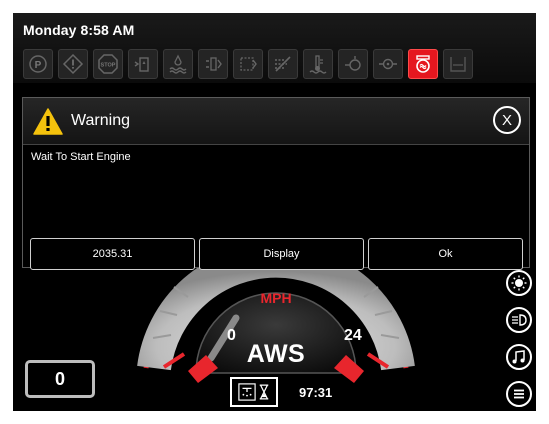 This screenshot has height=424, width=549. What do you see at coordinates (507, 120) in the screenshot?
I see `close-button: X` at bounding box center [507, 120].